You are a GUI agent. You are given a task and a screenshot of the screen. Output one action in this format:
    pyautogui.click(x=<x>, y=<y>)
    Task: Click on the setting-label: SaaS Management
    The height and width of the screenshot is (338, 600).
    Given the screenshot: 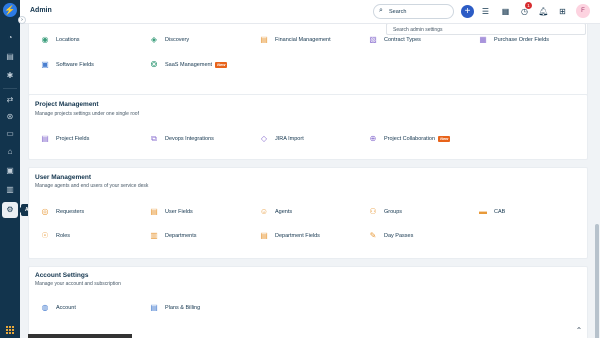 What is the action you would take?
    pyautogui.click(x=189, y=65)
    